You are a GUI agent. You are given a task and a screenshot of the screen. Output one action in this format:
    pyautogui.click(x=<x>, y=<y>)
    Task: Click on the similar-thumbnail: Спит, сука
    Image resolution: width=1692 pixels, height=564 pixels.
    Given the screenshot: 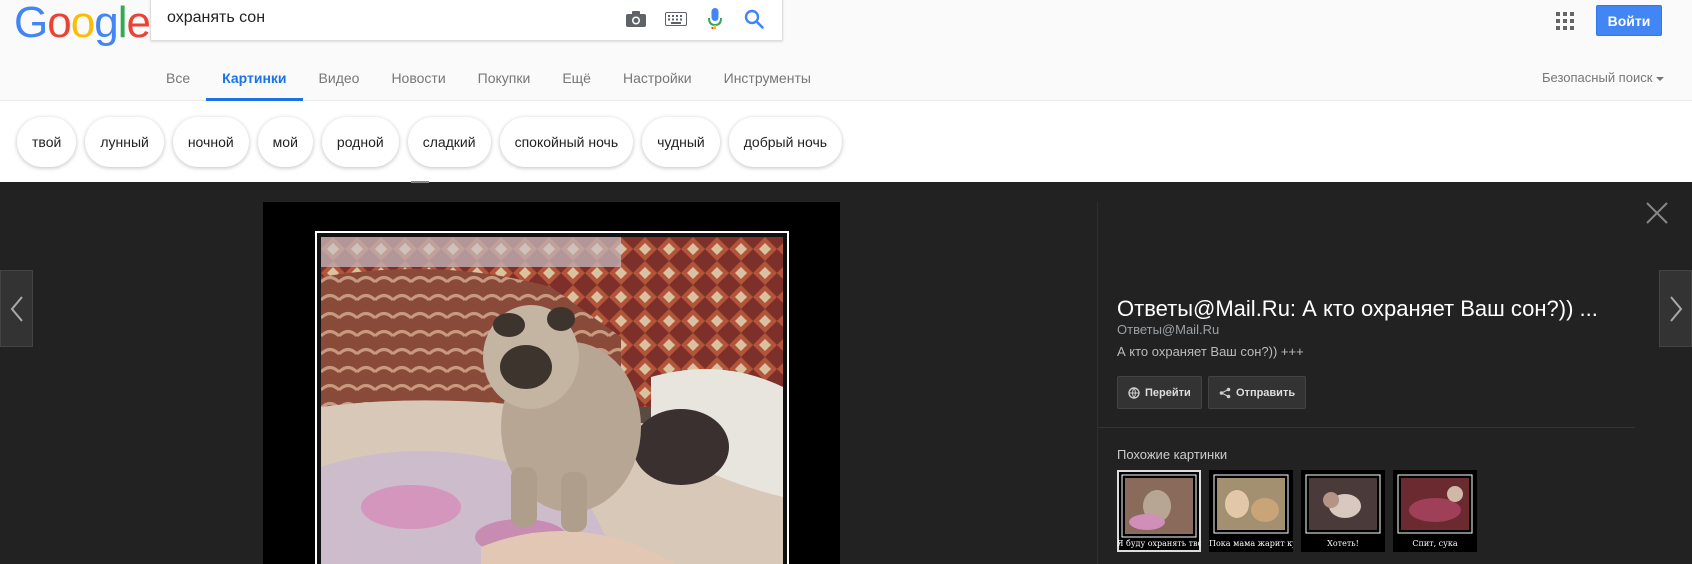 What is the action you would take?
    pyautogui.click(x=1435, y=511)
    